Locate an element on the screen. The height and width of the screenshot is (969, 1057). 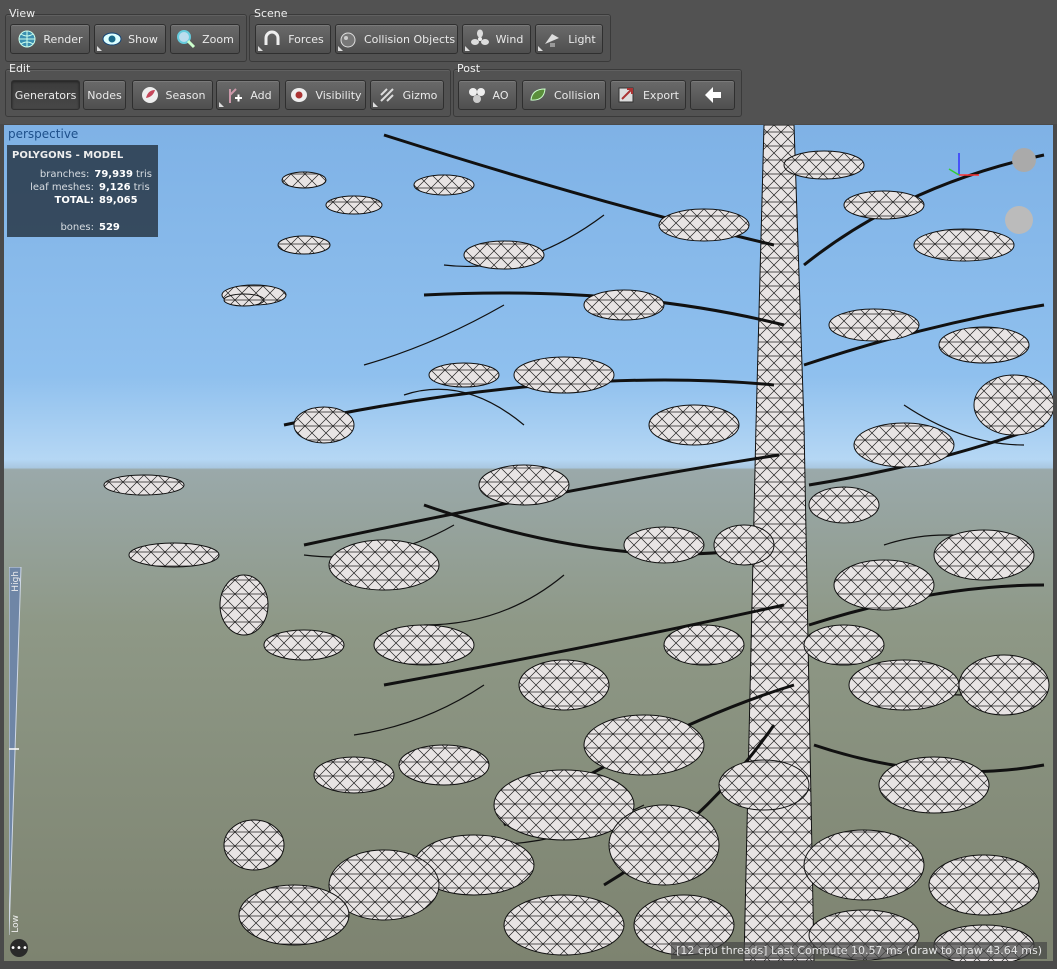
collision-button-label: Collision is located at coordinates (577, 95).